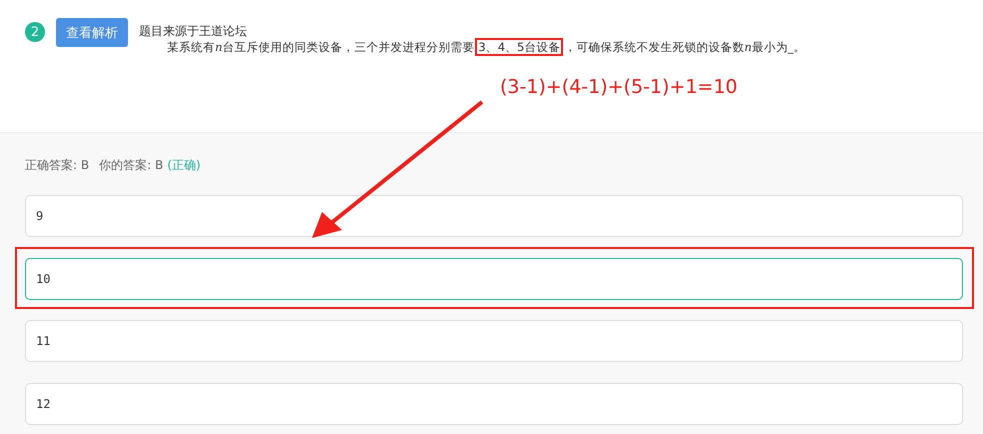  What do you see at coordinates (494, 279) in the screenshot?
I see `answer-option: 10` at bounding box center [494, 279].